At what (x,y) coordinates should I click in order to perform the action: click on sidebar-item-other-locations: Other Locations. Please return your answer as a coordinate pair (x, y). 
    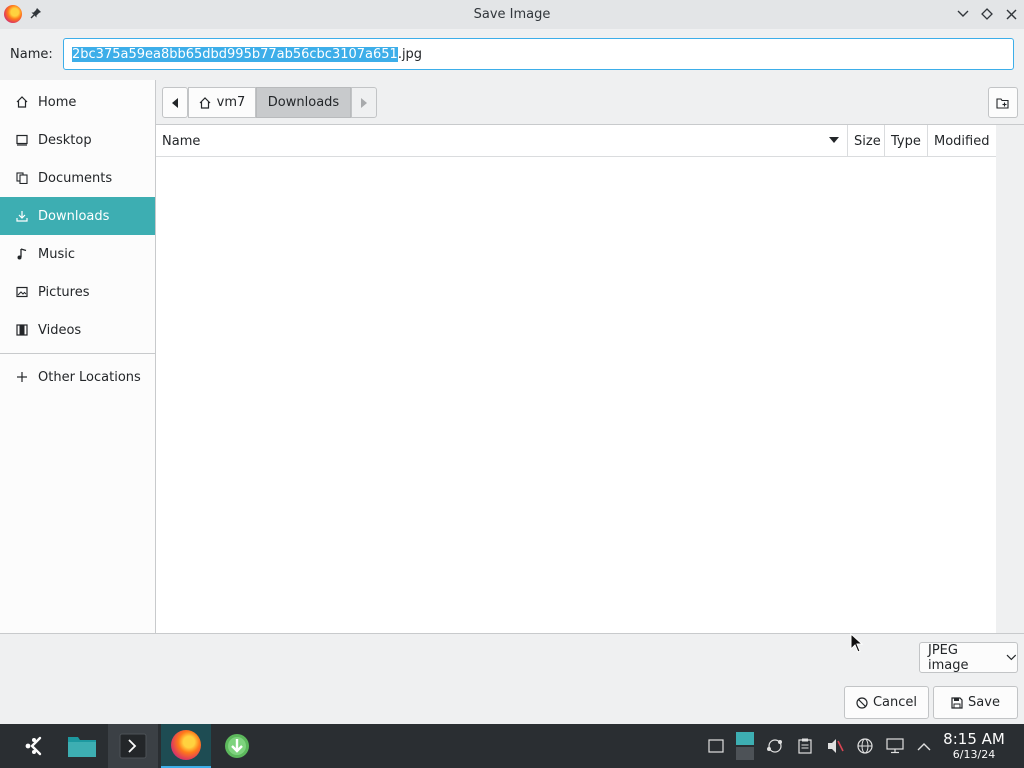
    Looking at the image, I should click on (77, 377).